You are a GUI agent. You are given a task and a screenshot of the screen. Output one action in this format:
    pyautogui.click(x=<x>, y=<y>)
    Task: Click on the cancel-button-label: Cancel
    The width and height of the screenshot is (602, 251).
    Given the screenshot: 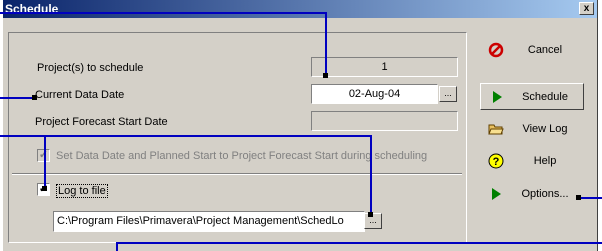 What is the action you would take?
    pyautogui.click(x=545, y=50)
    